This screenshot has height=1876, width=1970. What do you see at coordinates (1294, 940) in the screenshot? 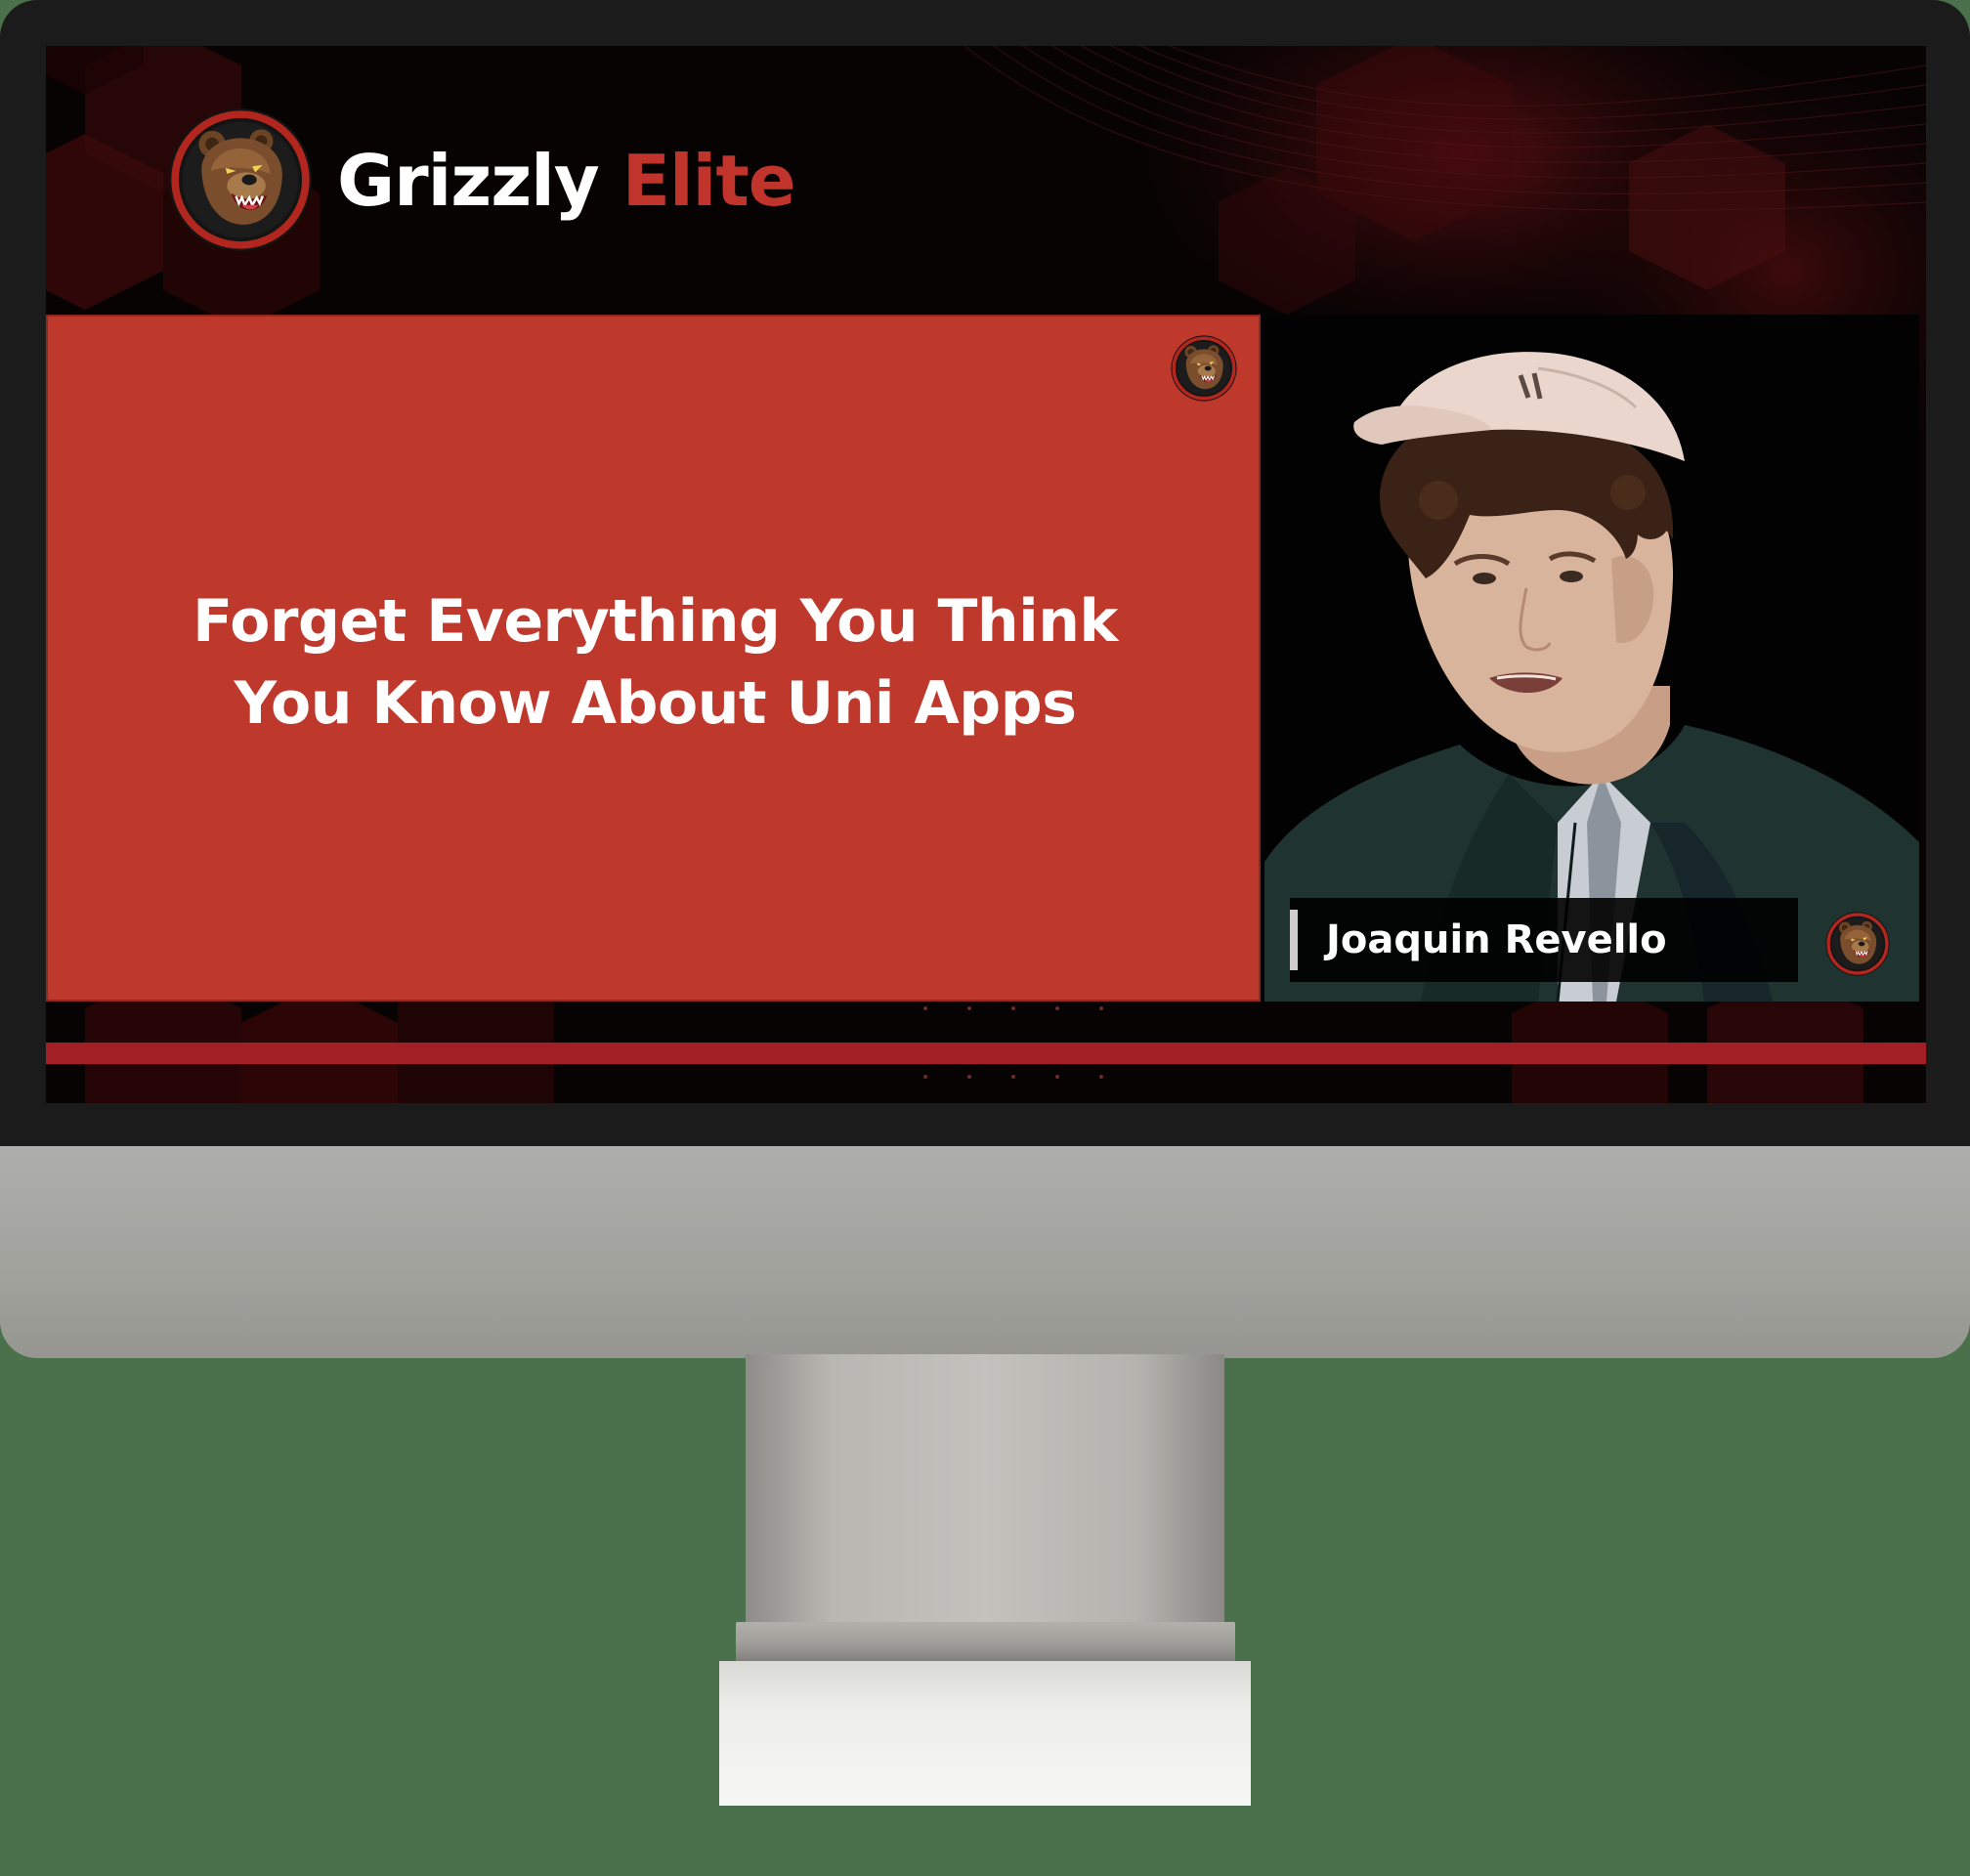
I see `nameplate-accent-bar` at bounding box center [1294, 940].